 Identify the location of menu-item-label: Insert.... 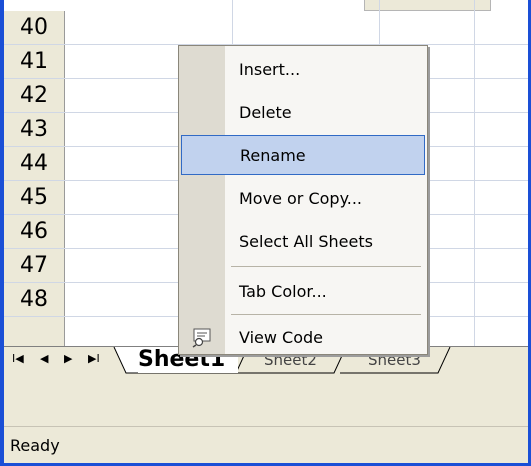
(270, 69).